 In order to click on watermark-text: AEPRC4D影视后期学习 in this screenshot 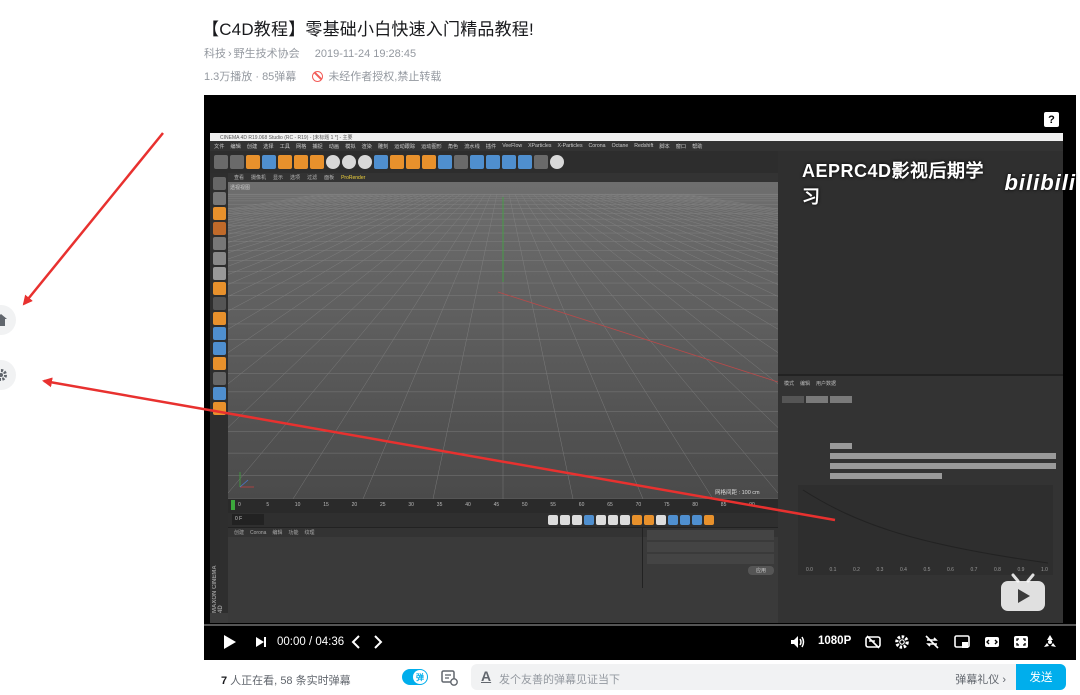, I will do `click(893, 184)`.